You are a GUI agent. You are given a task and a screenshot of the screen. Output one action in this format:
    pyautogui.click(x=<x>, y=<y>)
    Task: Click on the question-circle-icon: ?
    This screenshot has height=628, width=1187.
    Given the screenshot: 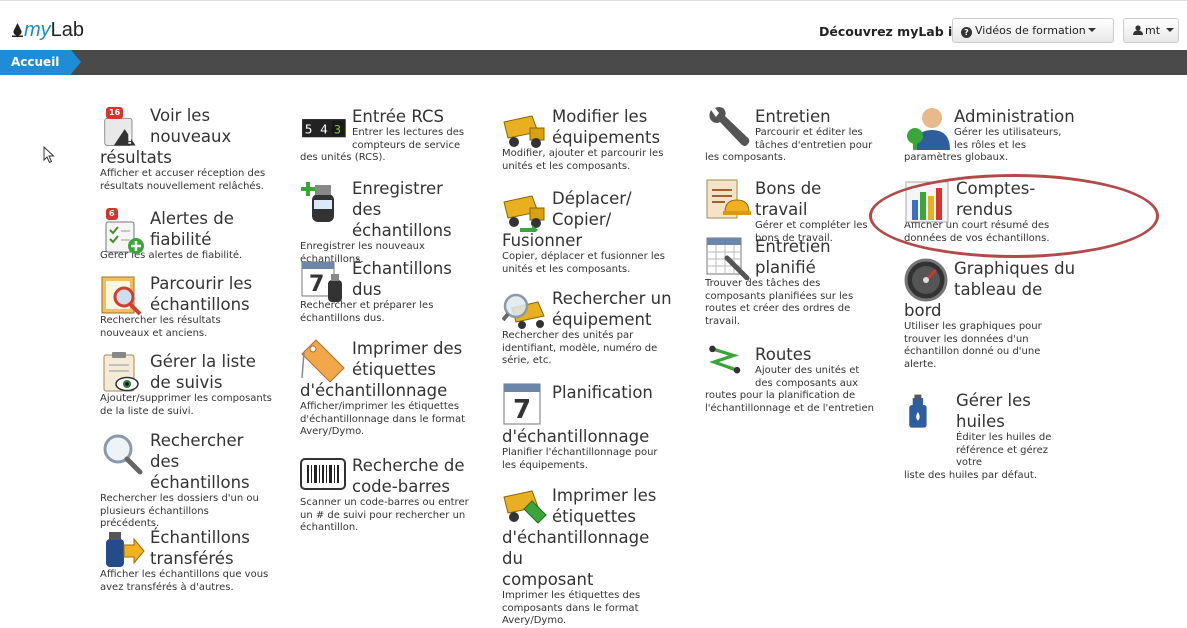 What is the action you would take?
    pyautogui.click(x=966, y=32)
    